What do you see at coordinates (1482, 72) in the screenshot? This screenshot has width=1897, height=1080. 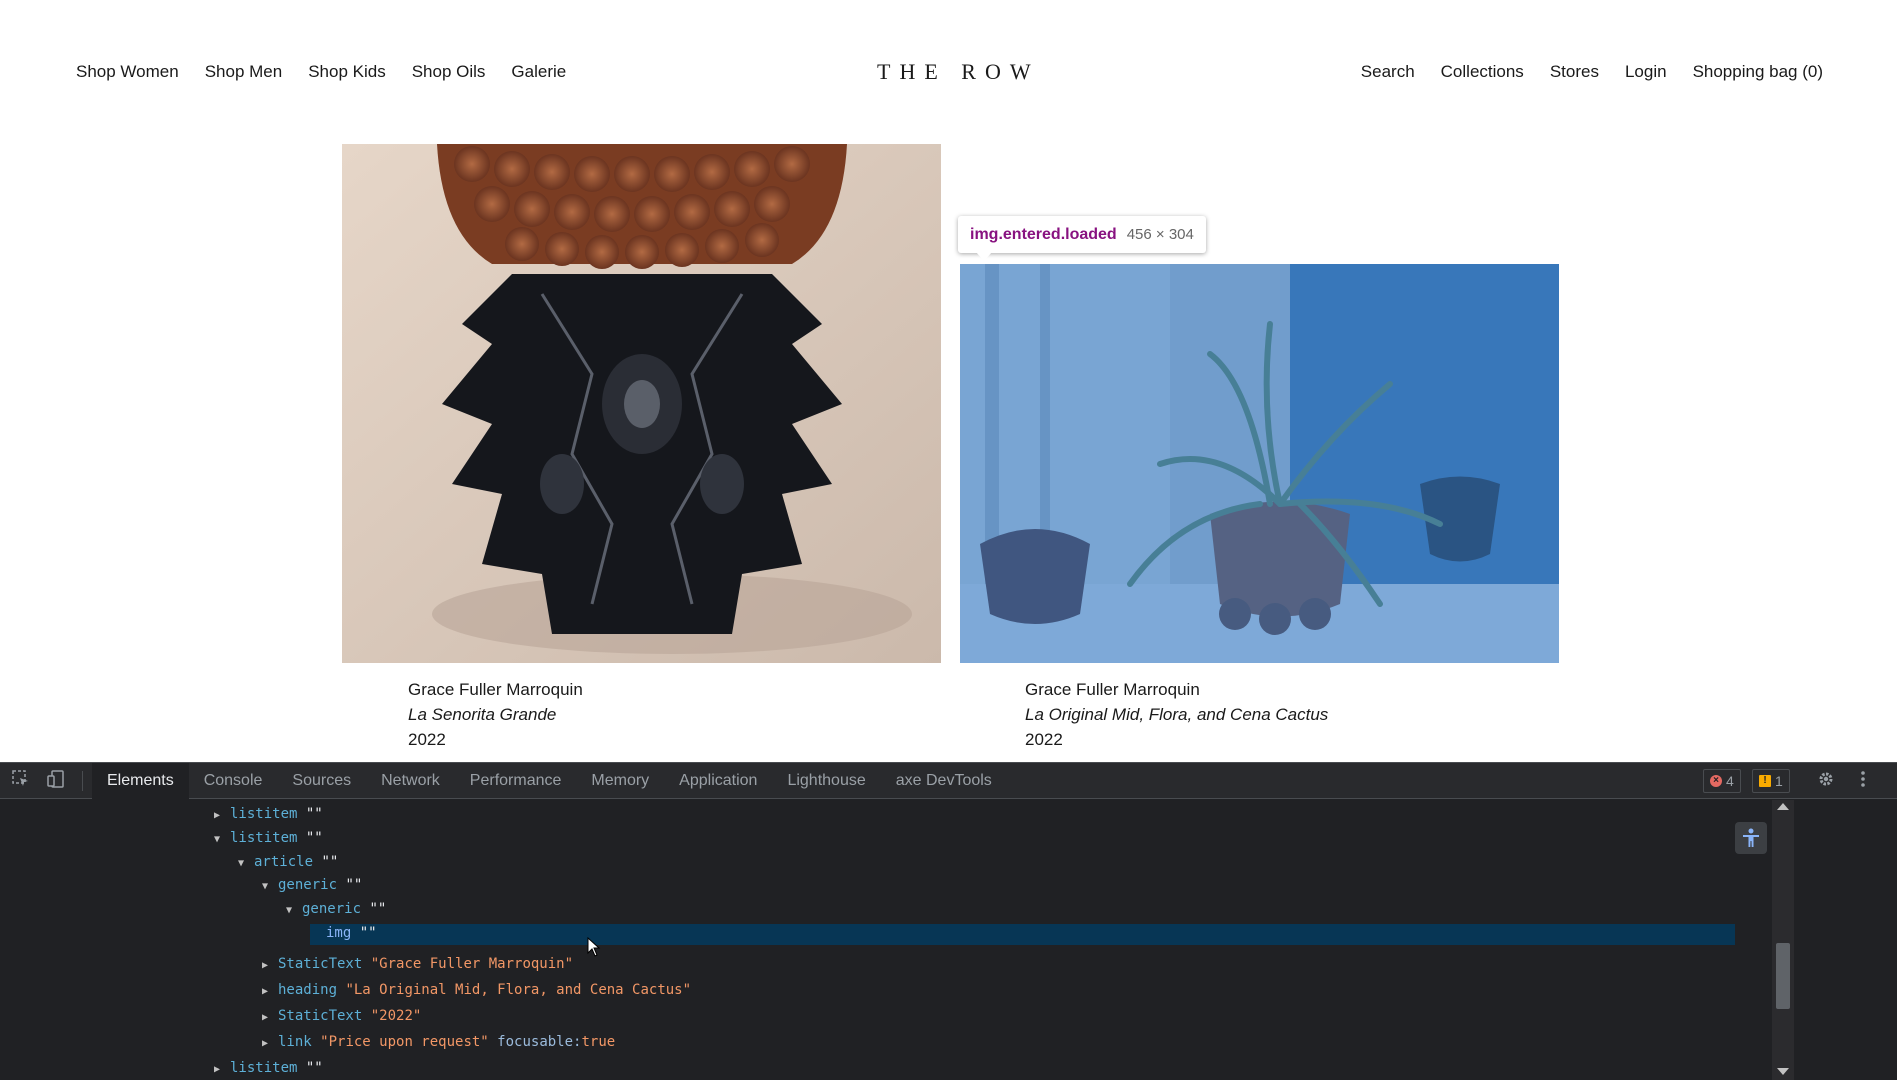 I see `nav-collections-link: Collections` at bounding box center [1482, 72].